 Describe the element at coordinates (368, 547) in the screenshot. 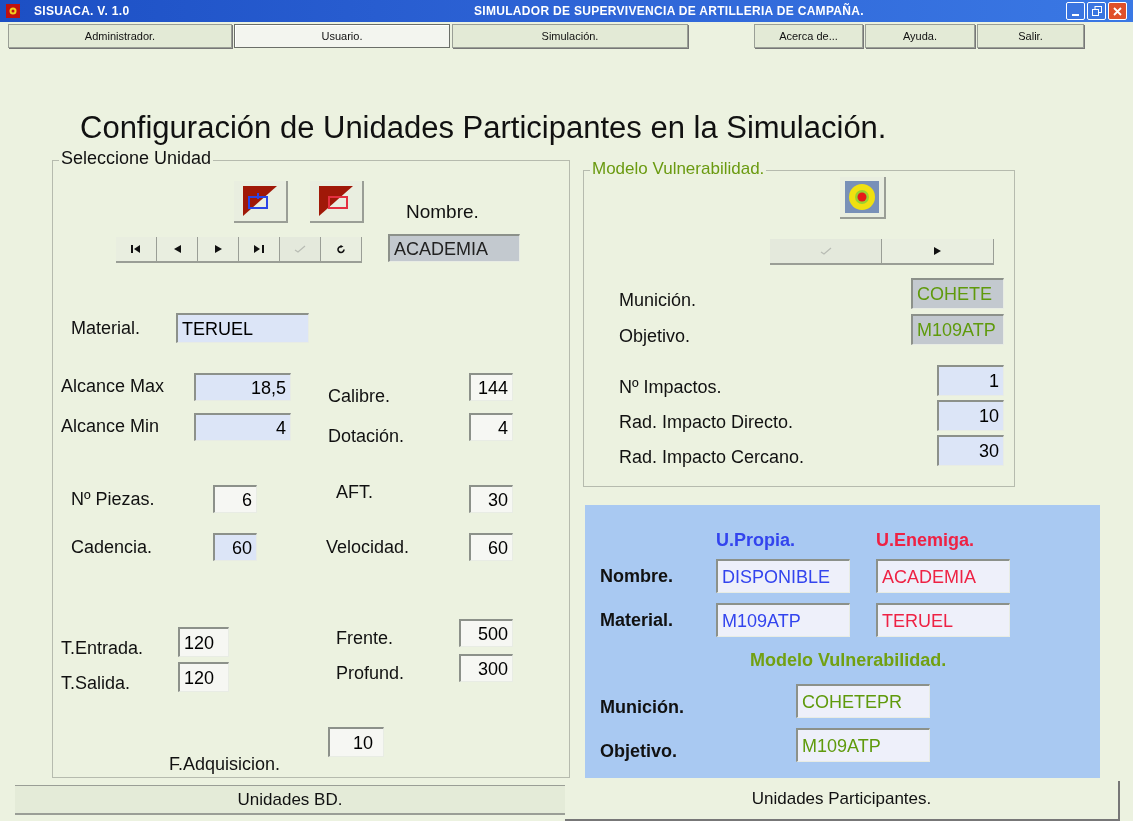

I see `field-label: Velocidad.` at that location.